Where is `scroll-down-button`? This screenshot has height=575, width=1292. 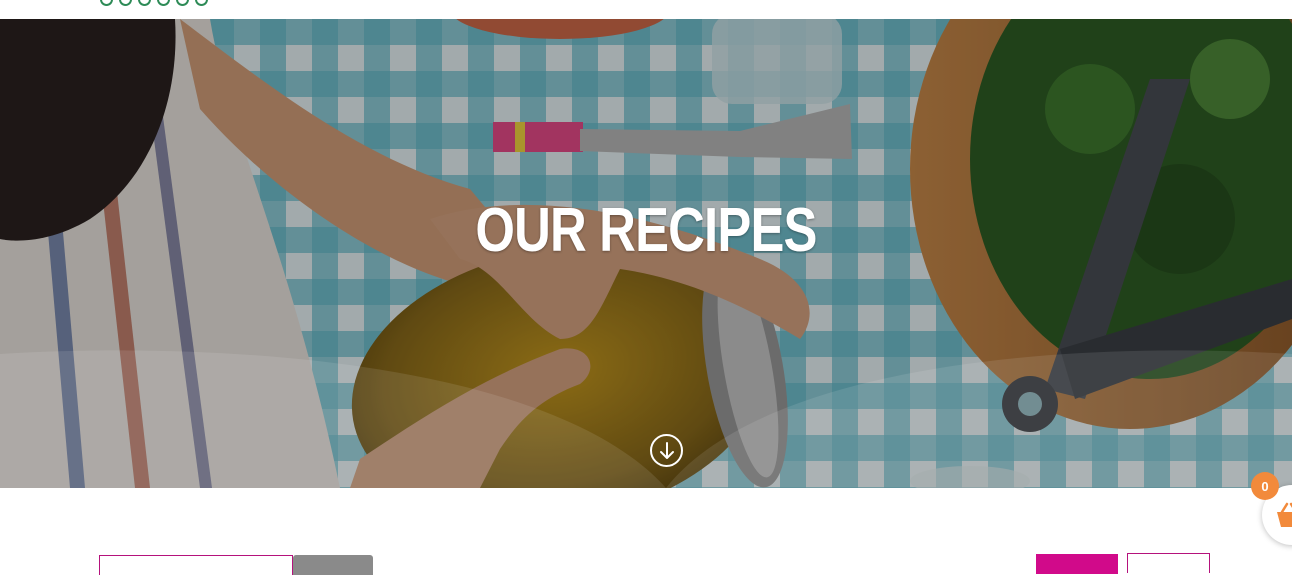 scroll-down-button is located at coordinates (666, 450).